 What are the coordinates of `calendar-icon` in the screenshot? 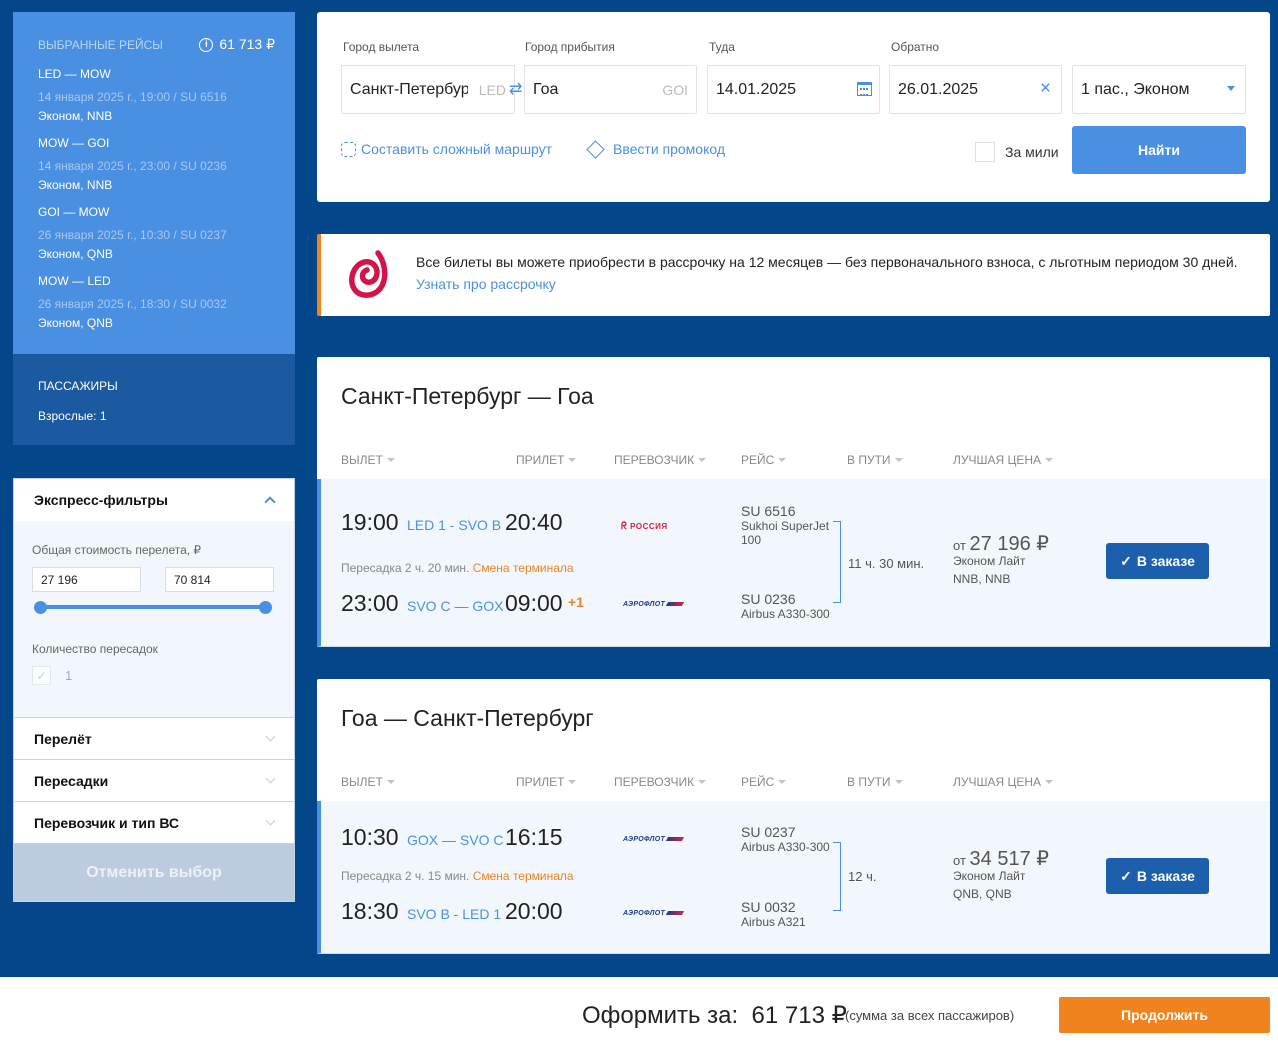 It's located at (864, 89).